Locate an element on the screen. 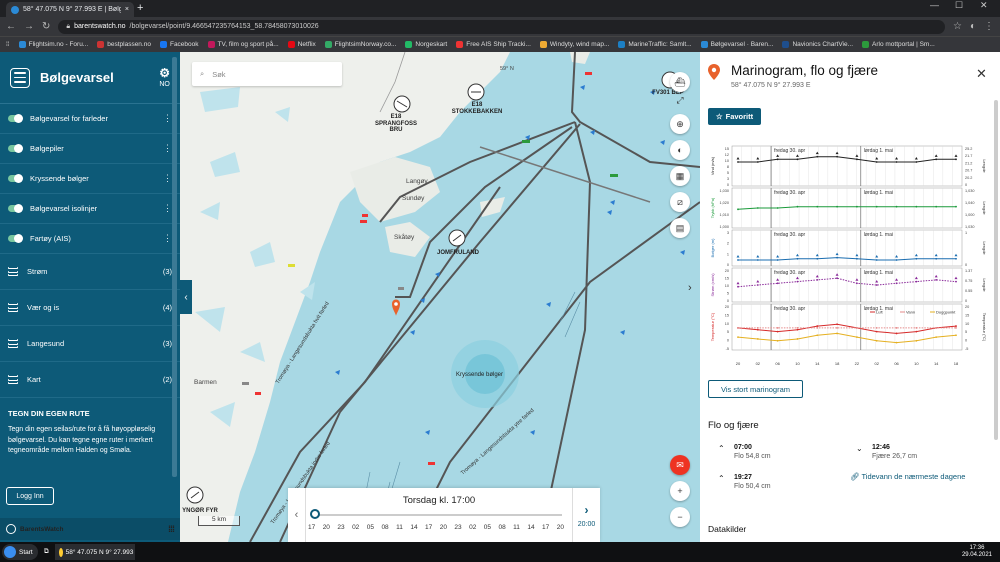 This screenshot has height=562, width=1000. apps-icon: ⁞⁞ is located at coordinates (8, 44).